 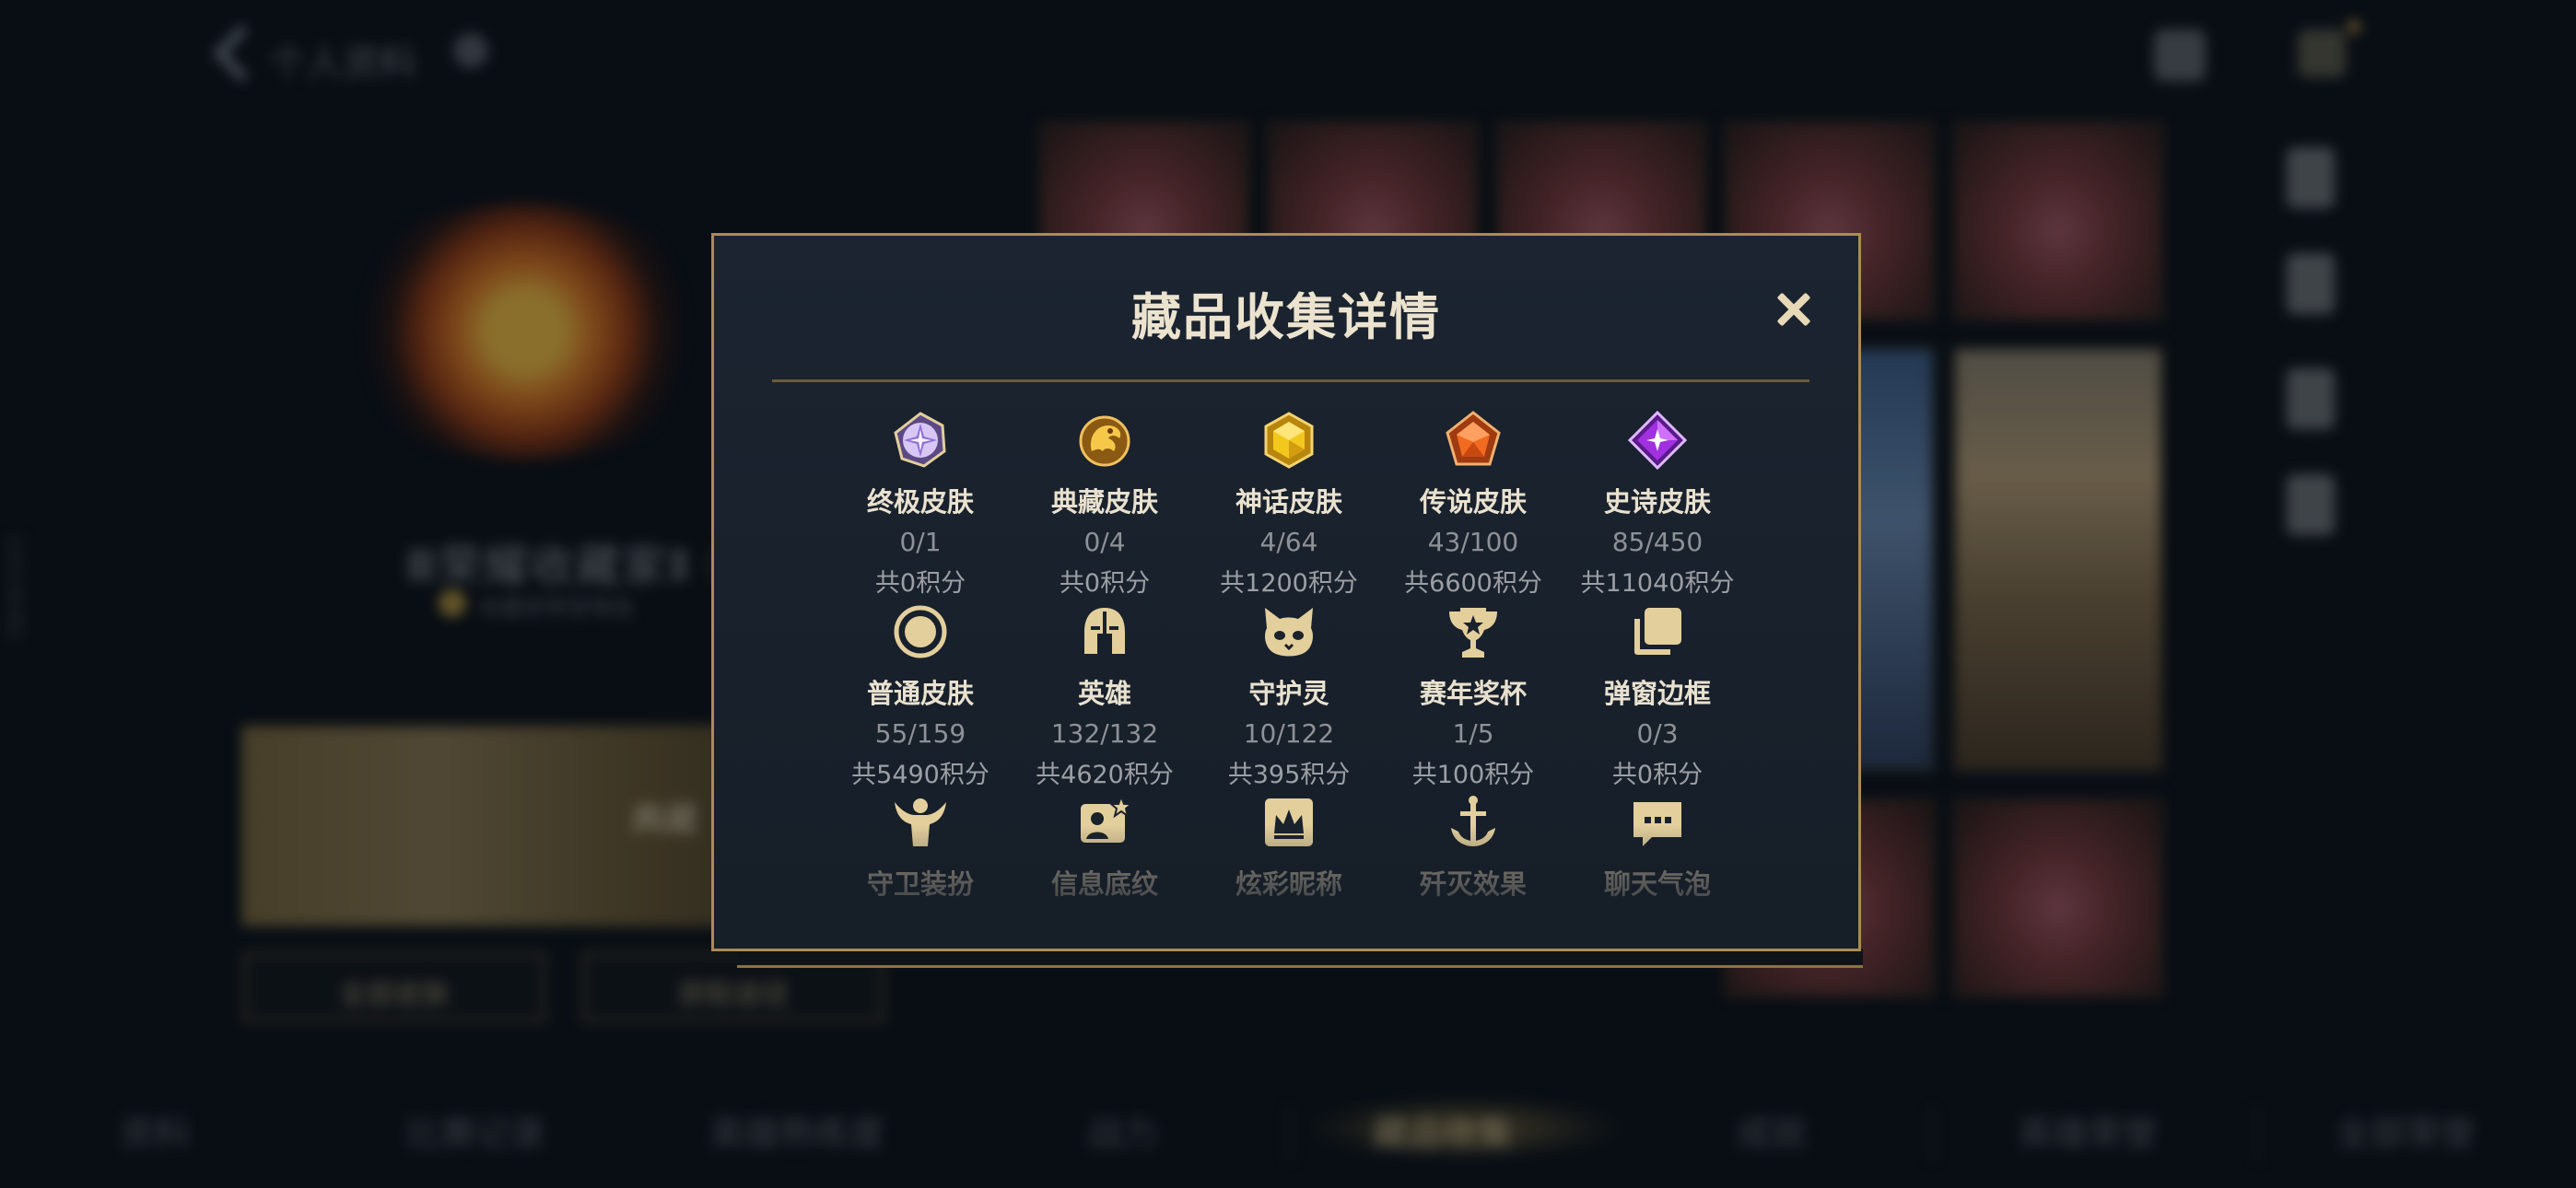 I want to click on modal-base-strip, so click(x=1300, y=958).